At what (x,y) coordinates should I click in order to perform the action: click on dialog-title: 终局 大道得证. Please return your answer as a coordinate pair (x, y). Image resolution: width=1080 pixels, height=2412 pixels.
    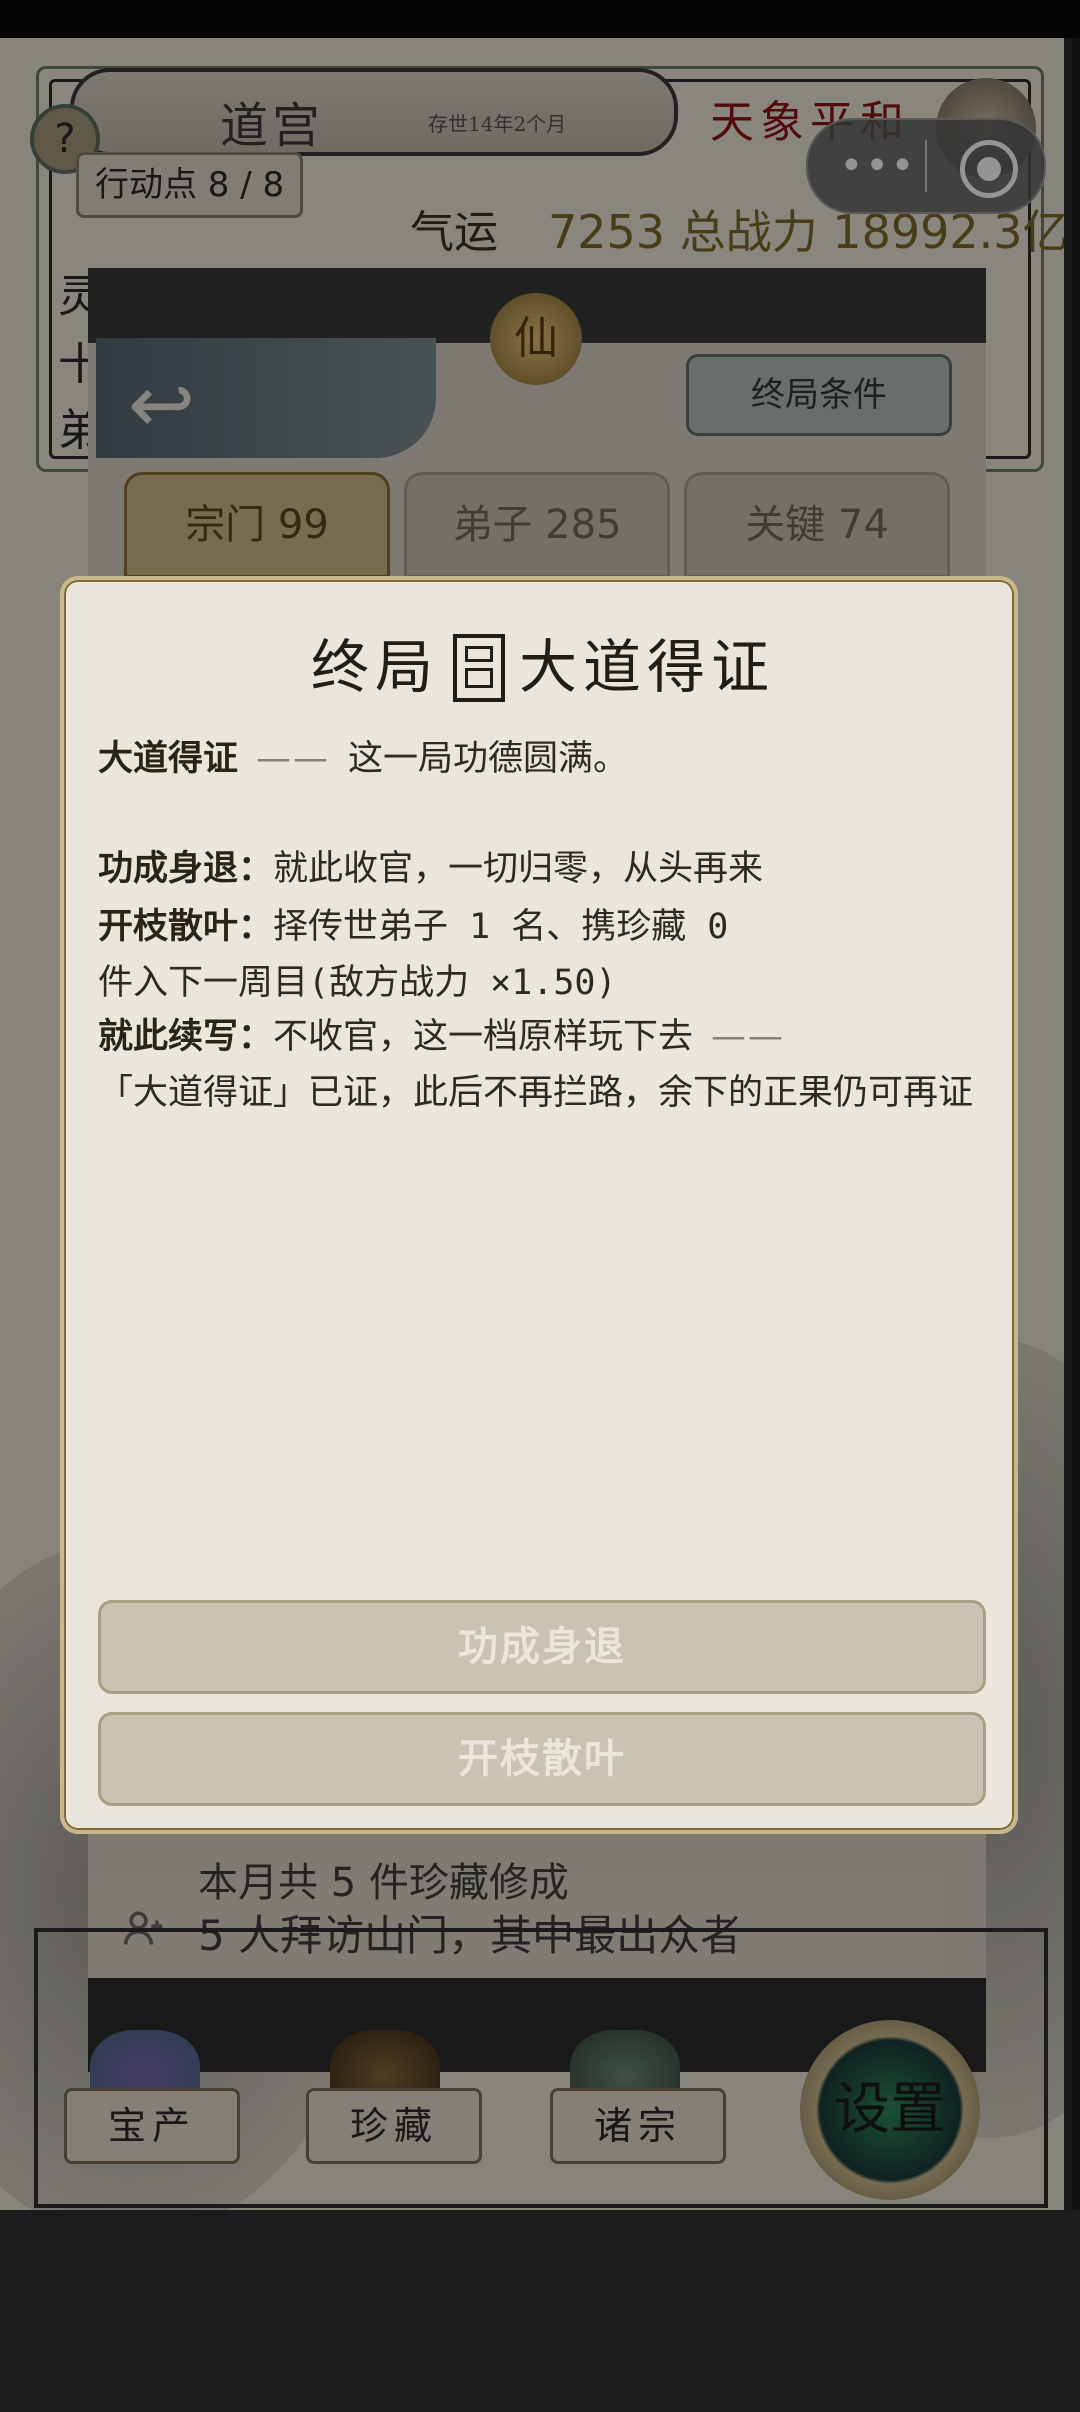
    Looking at the image, I should click on (543, 663).